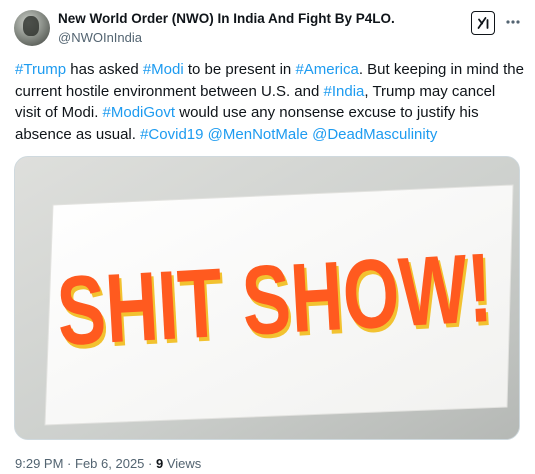 This screenshot has width=535, height=474. I want to click on avatar-figure, so click(31, 26).